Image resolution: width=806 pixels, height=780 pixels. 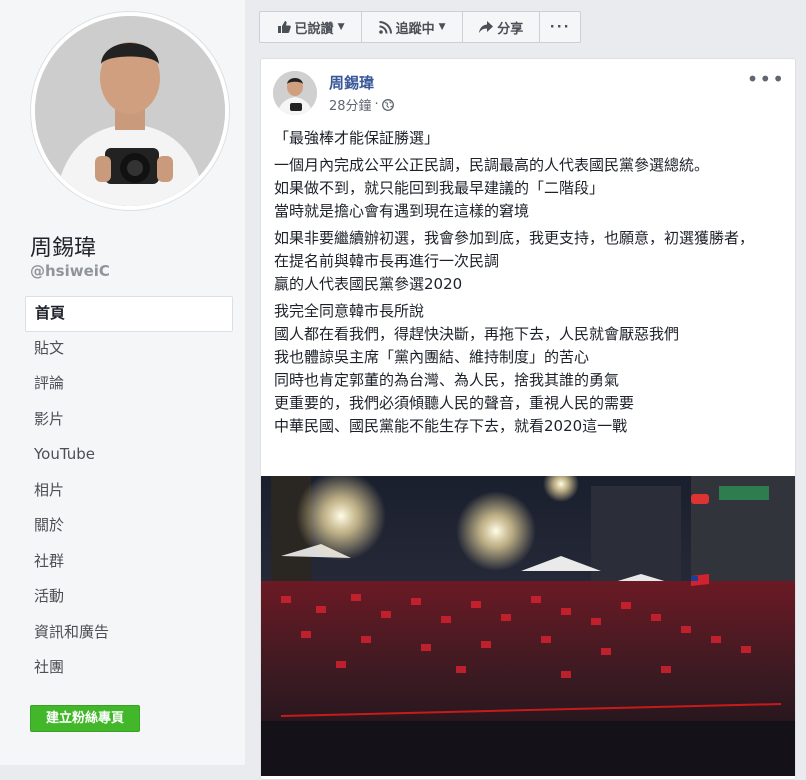 I want to click on post-options-button: •••, so click(x=766, y=79).